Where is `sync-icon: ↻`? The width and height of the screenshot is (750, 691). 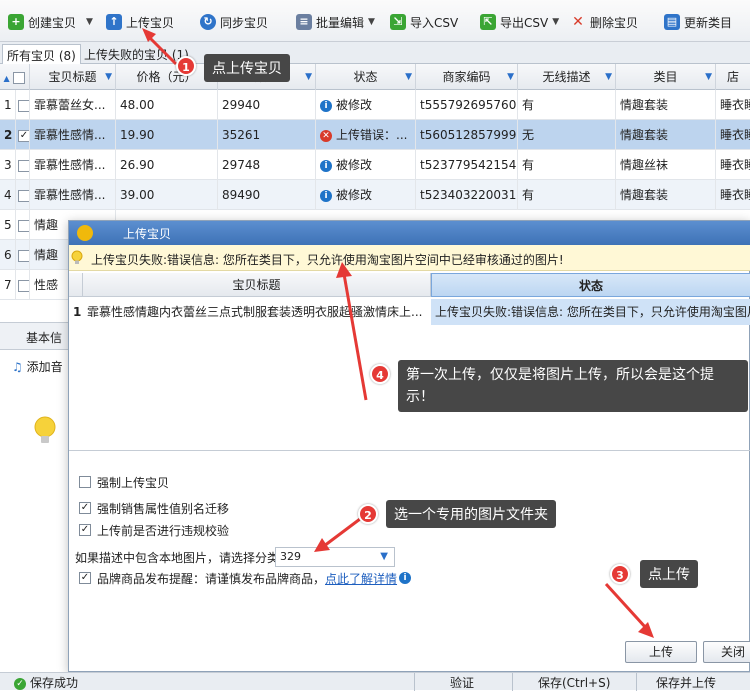 sync-icon: ↻ is located at coordinates (208, 22).